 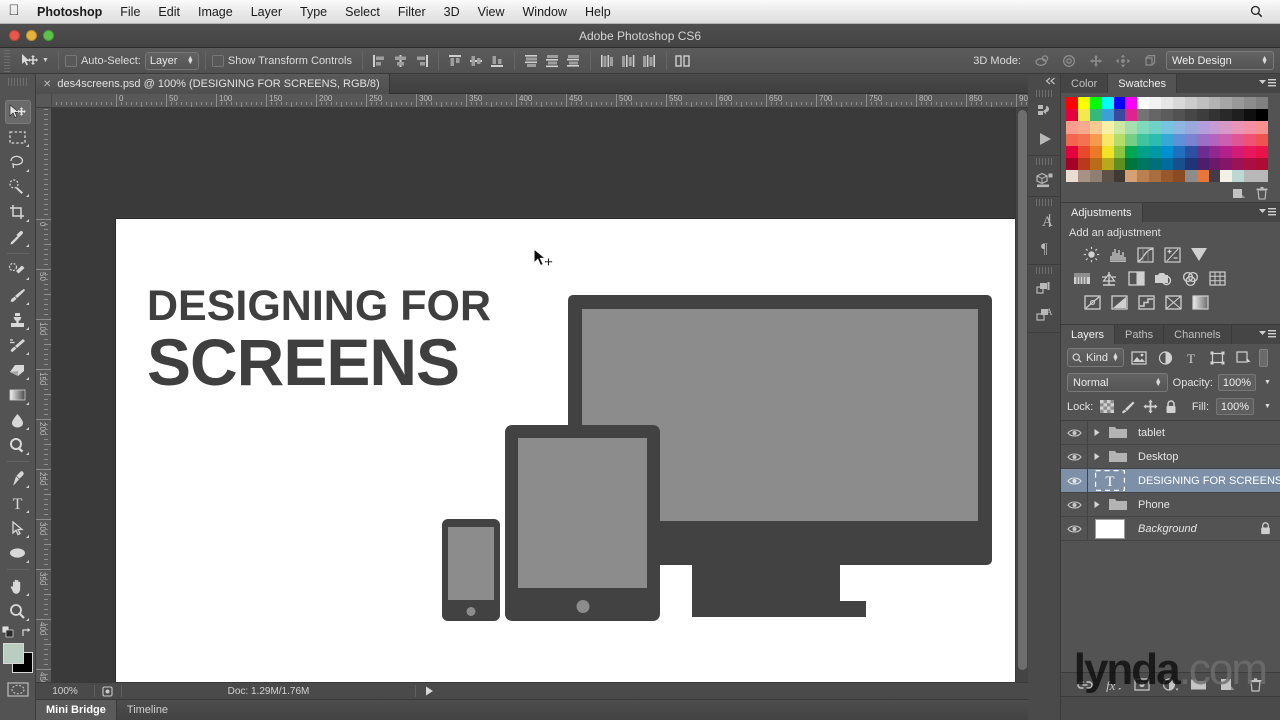 What do you see at coordinates (70, 60) in the screenshot?
I see `auto-select-checkbox` at bounding box center [70, 60].